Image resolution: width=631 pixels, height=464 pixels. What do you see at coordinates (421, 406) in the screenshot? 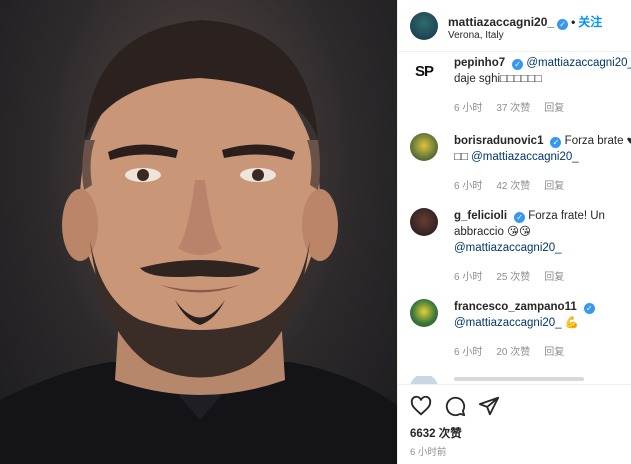
I see `heart-icon` at bounding box center [421, 406].